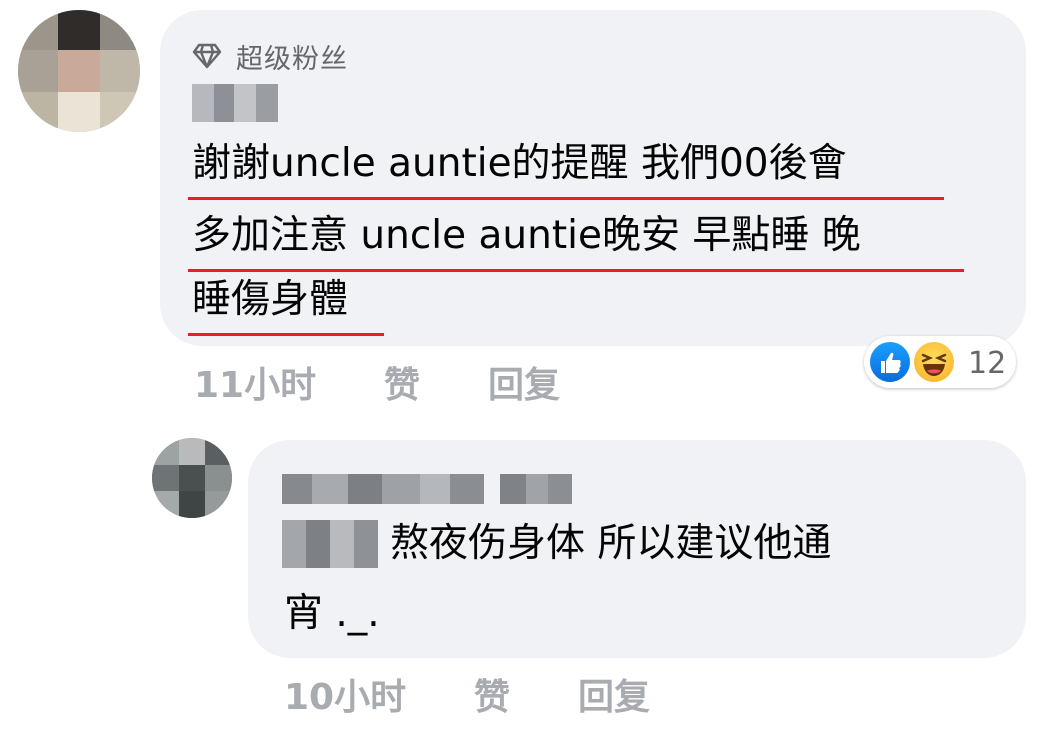 The height and width of the screenshot is (743, 1060). Describe the element at coordinates (402, 382) in the screenshot. I see `like-button: 赞` at that location.